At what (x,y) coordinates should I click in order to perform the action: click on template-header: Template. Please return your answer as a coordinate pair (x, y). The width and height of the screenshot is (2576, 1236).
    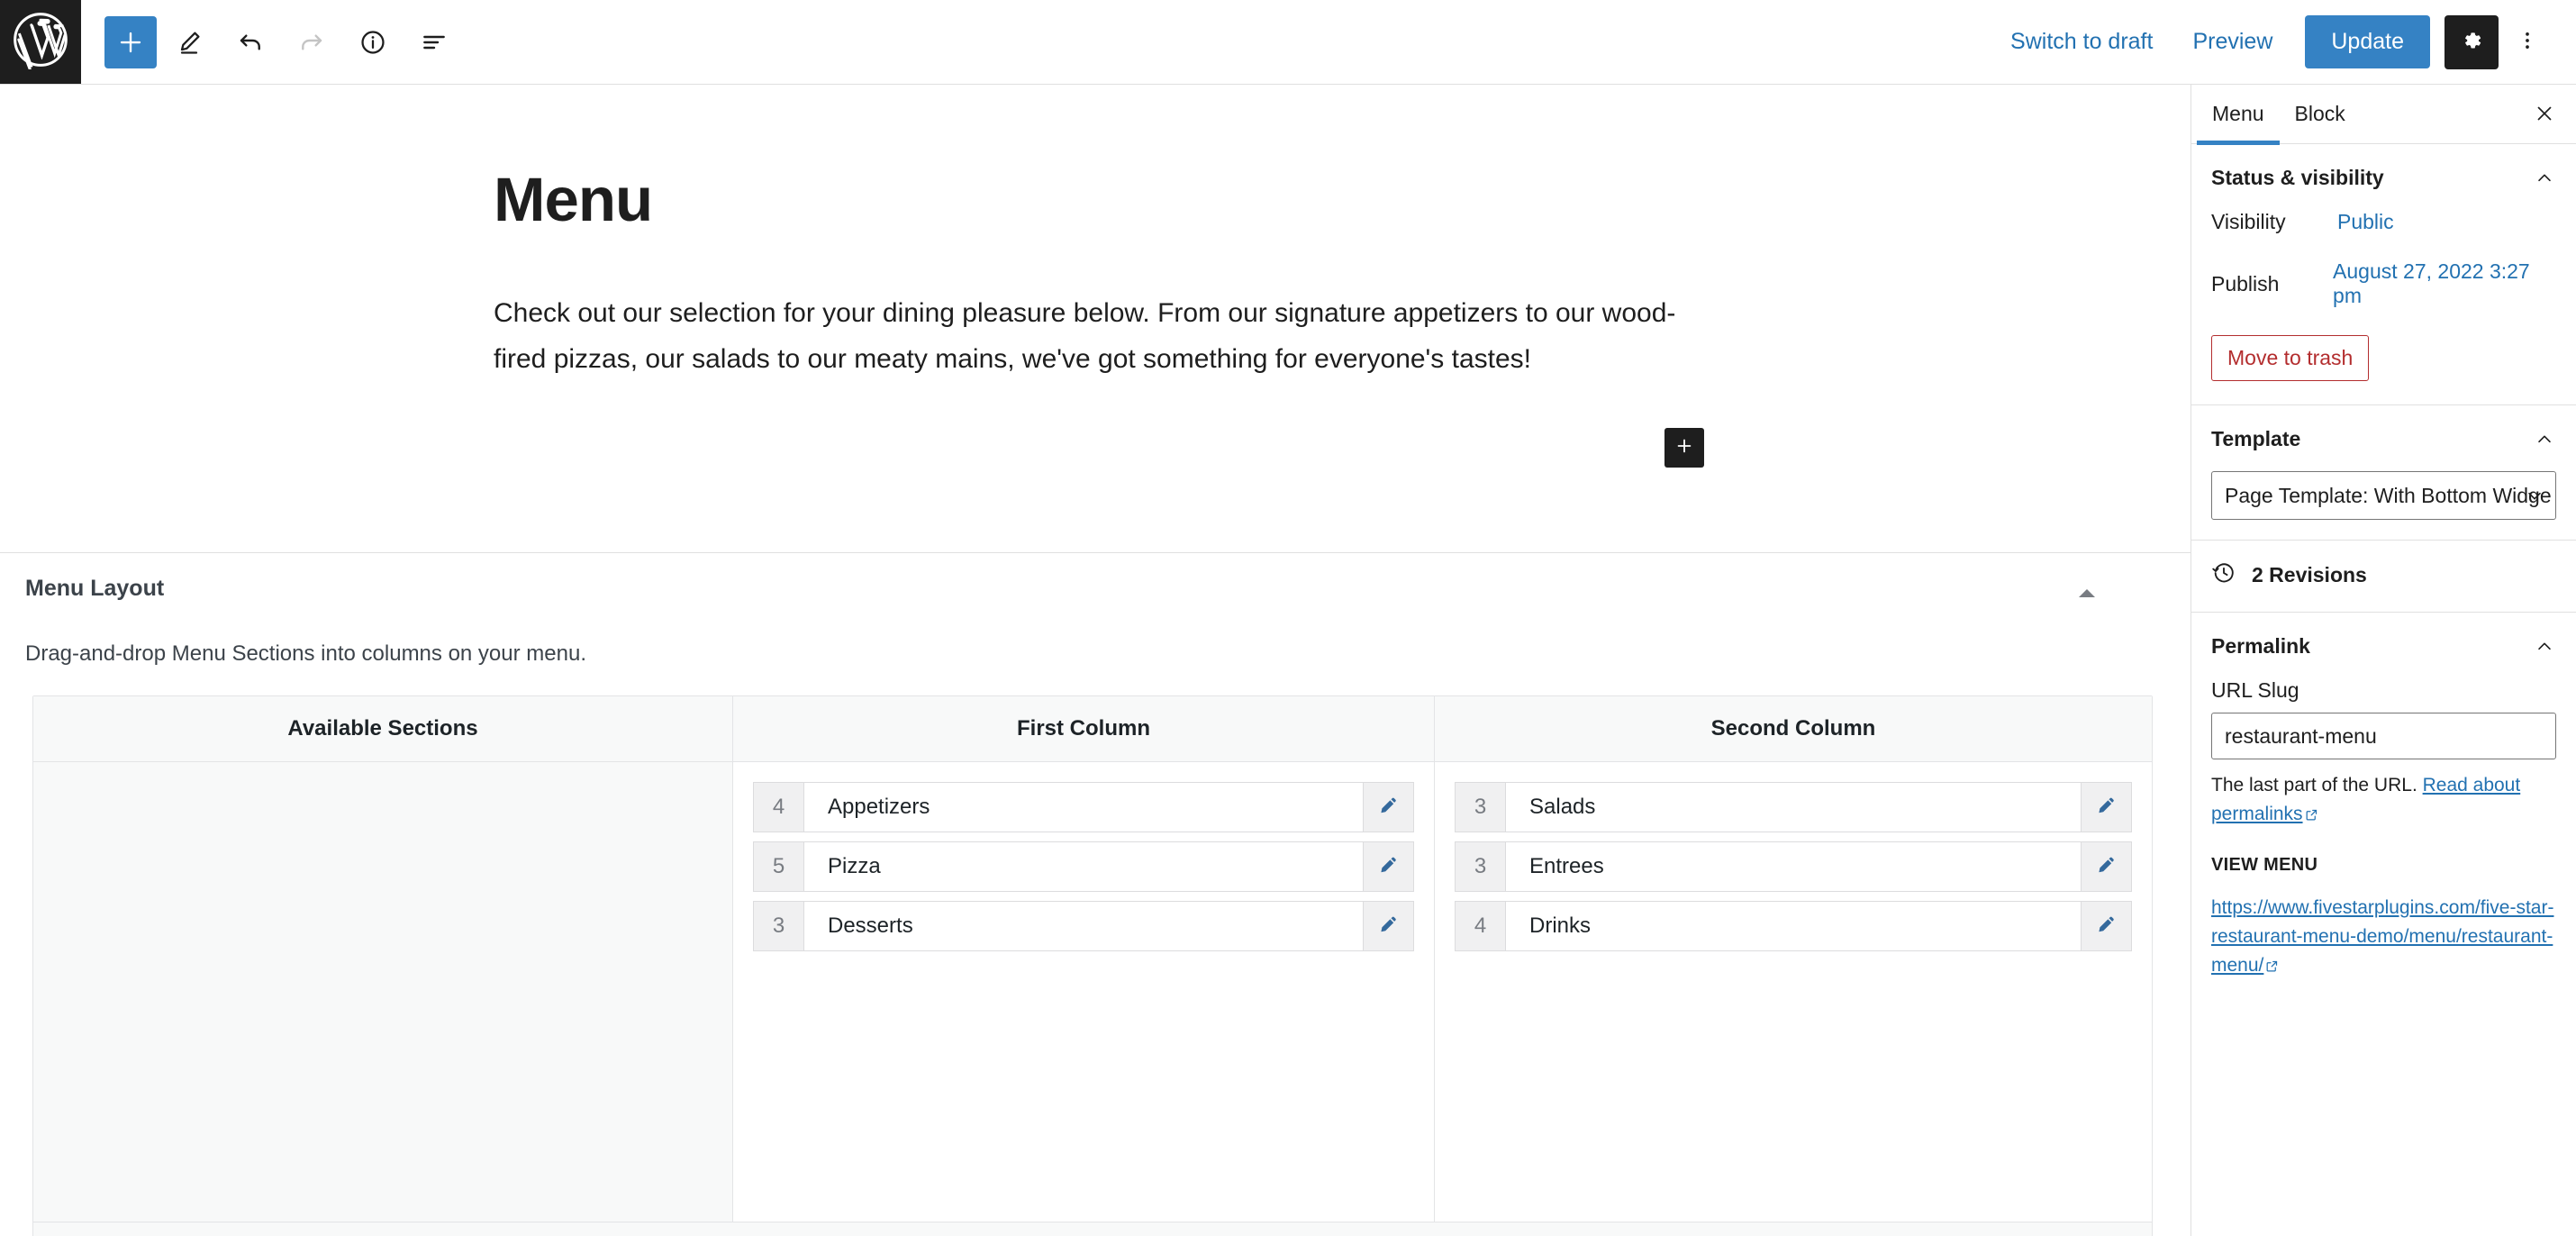
    Looking at the image, I should click on (2383, 438).